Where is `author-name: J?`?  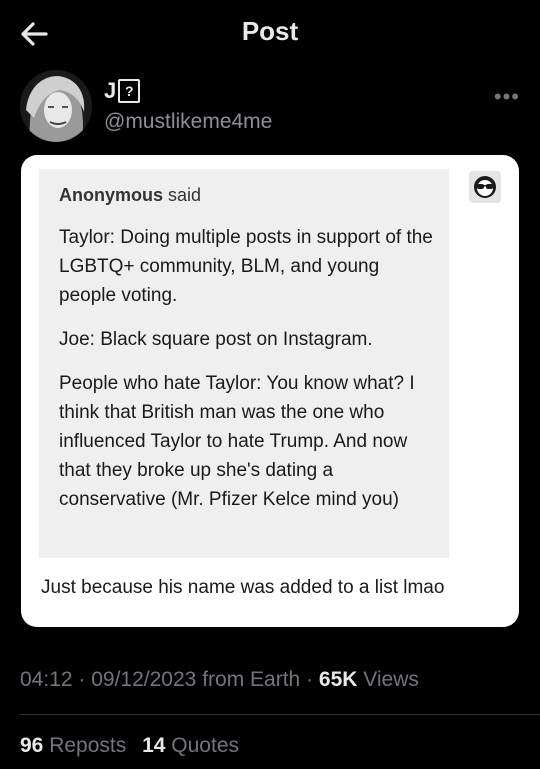
author-name: J? is located at coordinates (122, 91).